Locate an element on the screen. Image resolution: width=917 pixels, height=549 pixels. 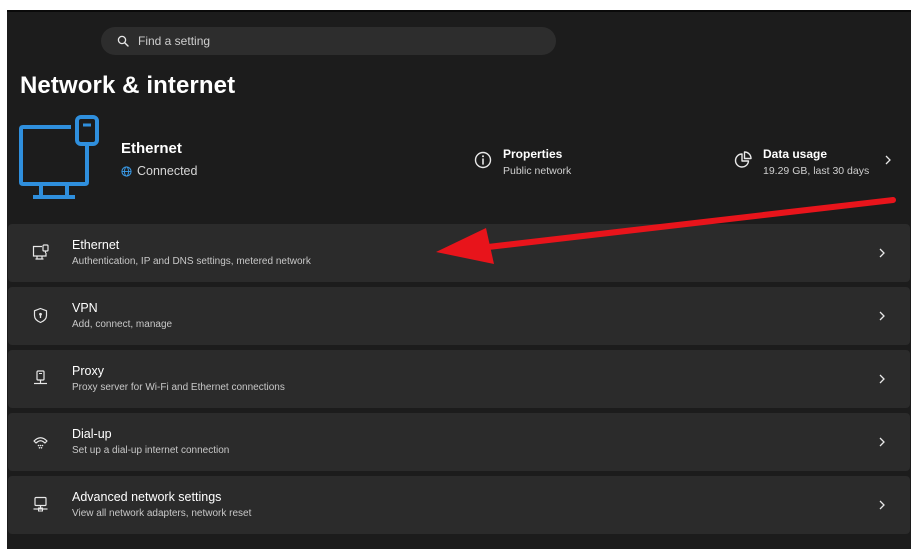
info-icon is located at coordinates (483, 160).